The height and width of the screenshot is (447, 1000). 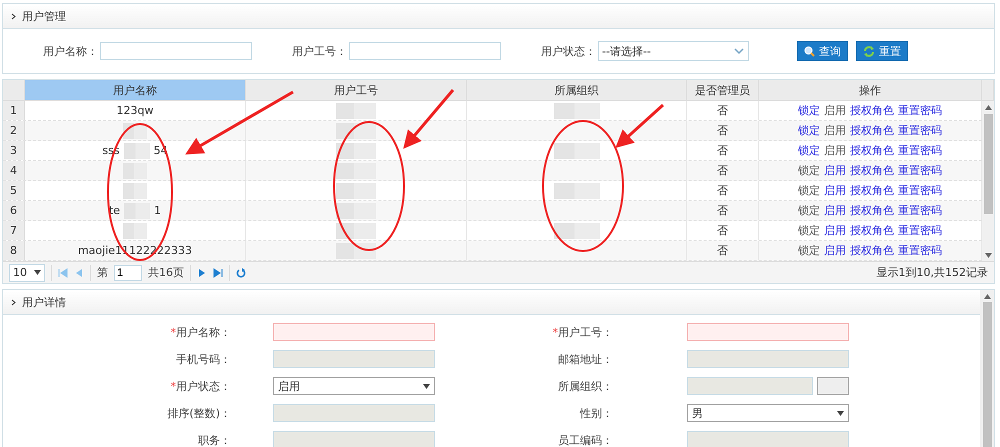 What do you see at coordinates (14, 250) in the screenshot?
I see `row-number: 8` at bounding box center [14, 250].